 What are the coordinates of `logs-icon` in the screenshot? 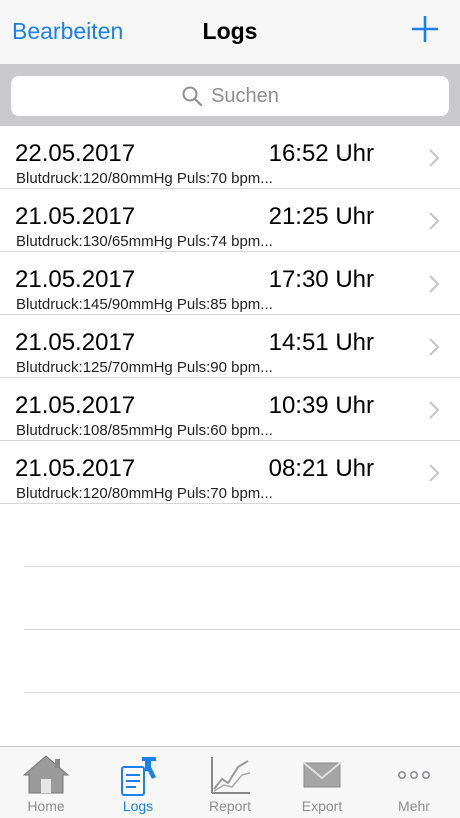 It's located at (138, 776).